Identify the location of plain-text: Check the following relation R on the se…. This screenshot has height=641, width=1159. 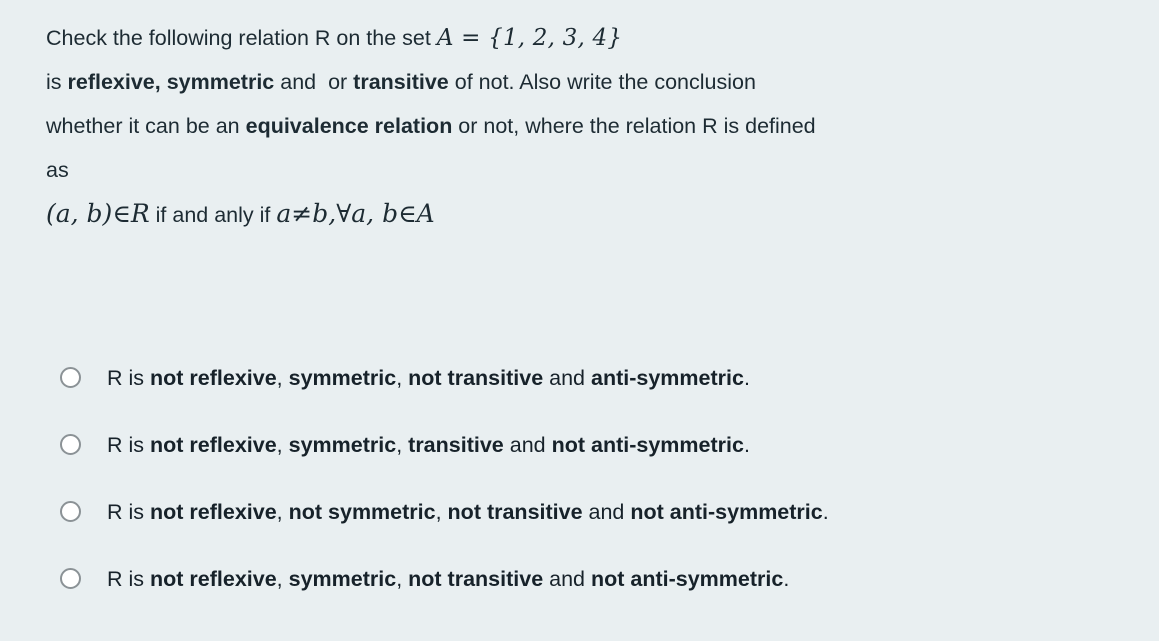
(241, 38).